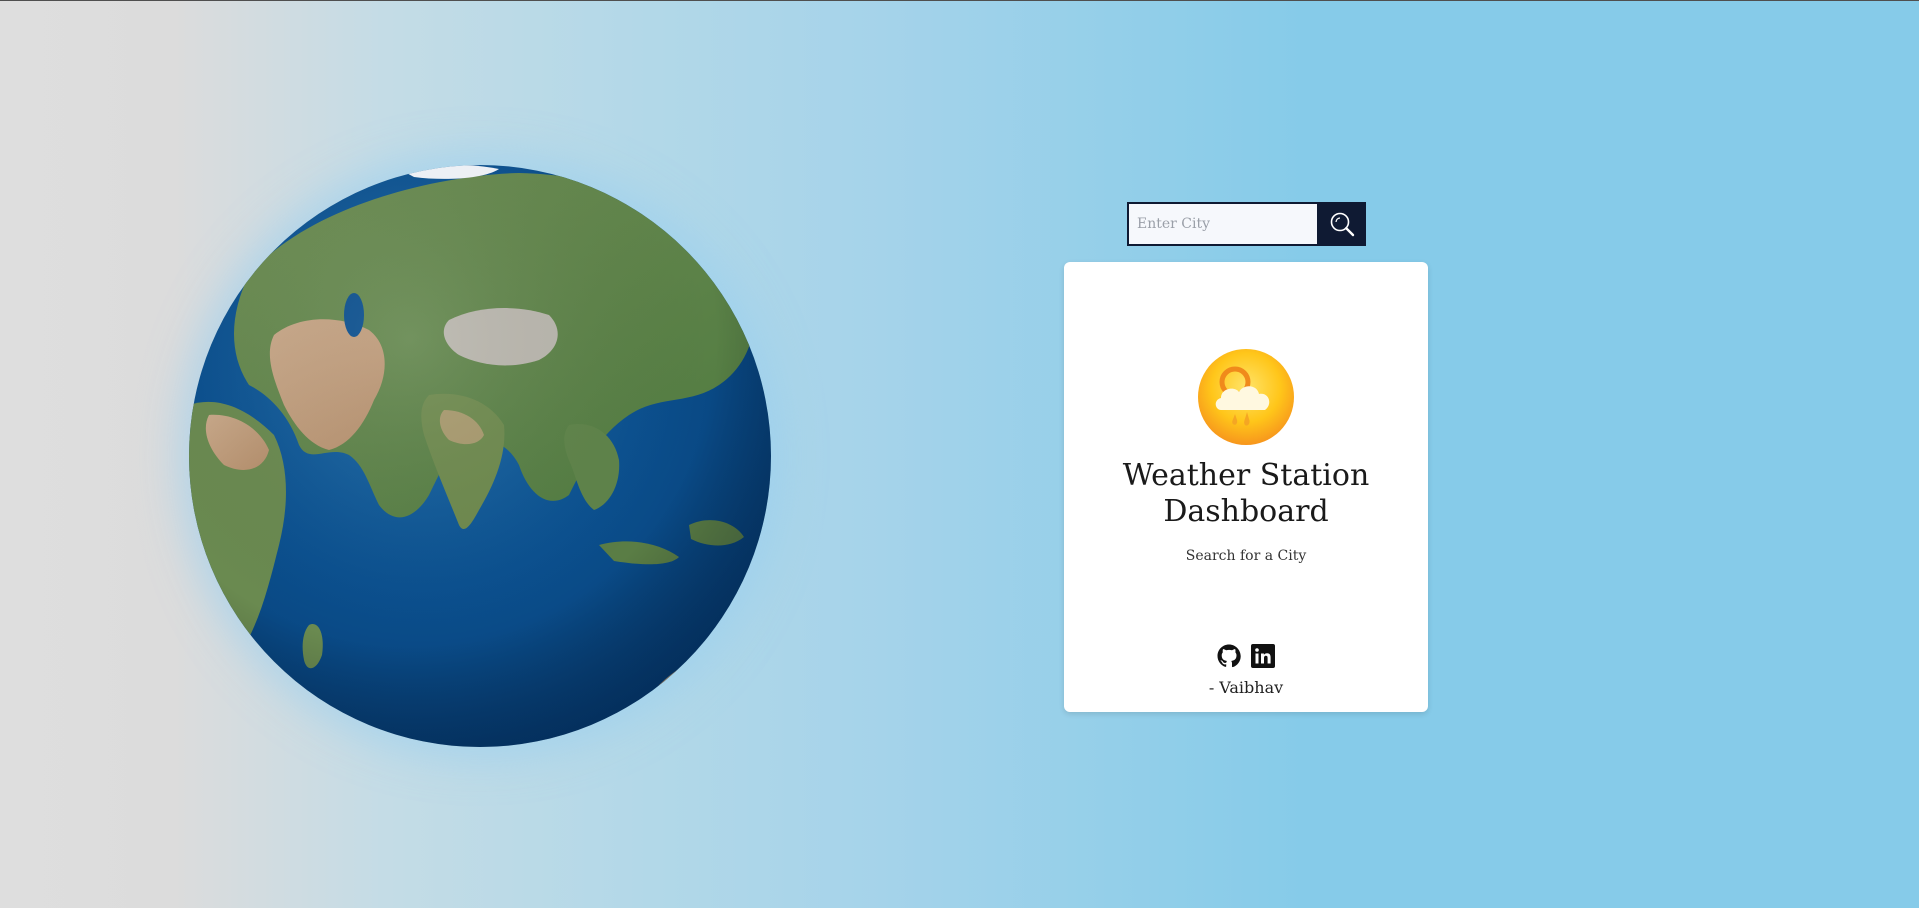 This screenshot has width=1919, height=908. Describe the element at coordinates (1222, 224) in the screenshot. I see `city-search-input` at that location.